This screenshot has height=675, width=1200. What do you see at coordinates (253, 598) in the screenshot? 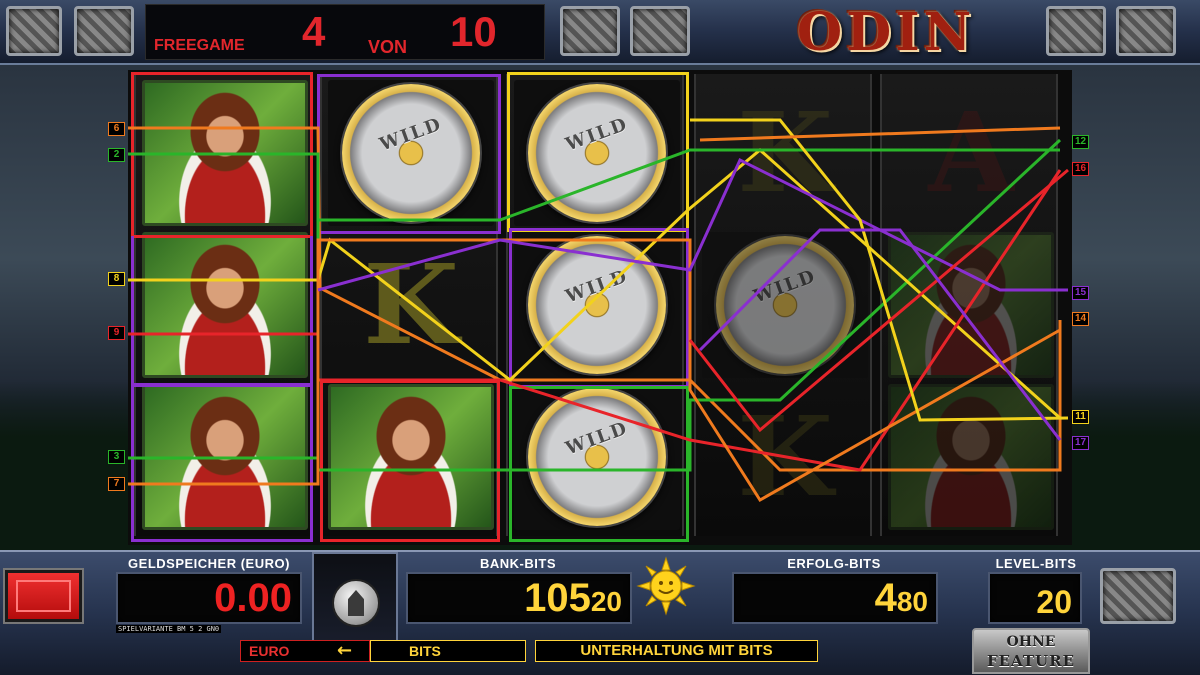
I see `geldspeicher-value: 0.00` at bounding box center [253, 598].